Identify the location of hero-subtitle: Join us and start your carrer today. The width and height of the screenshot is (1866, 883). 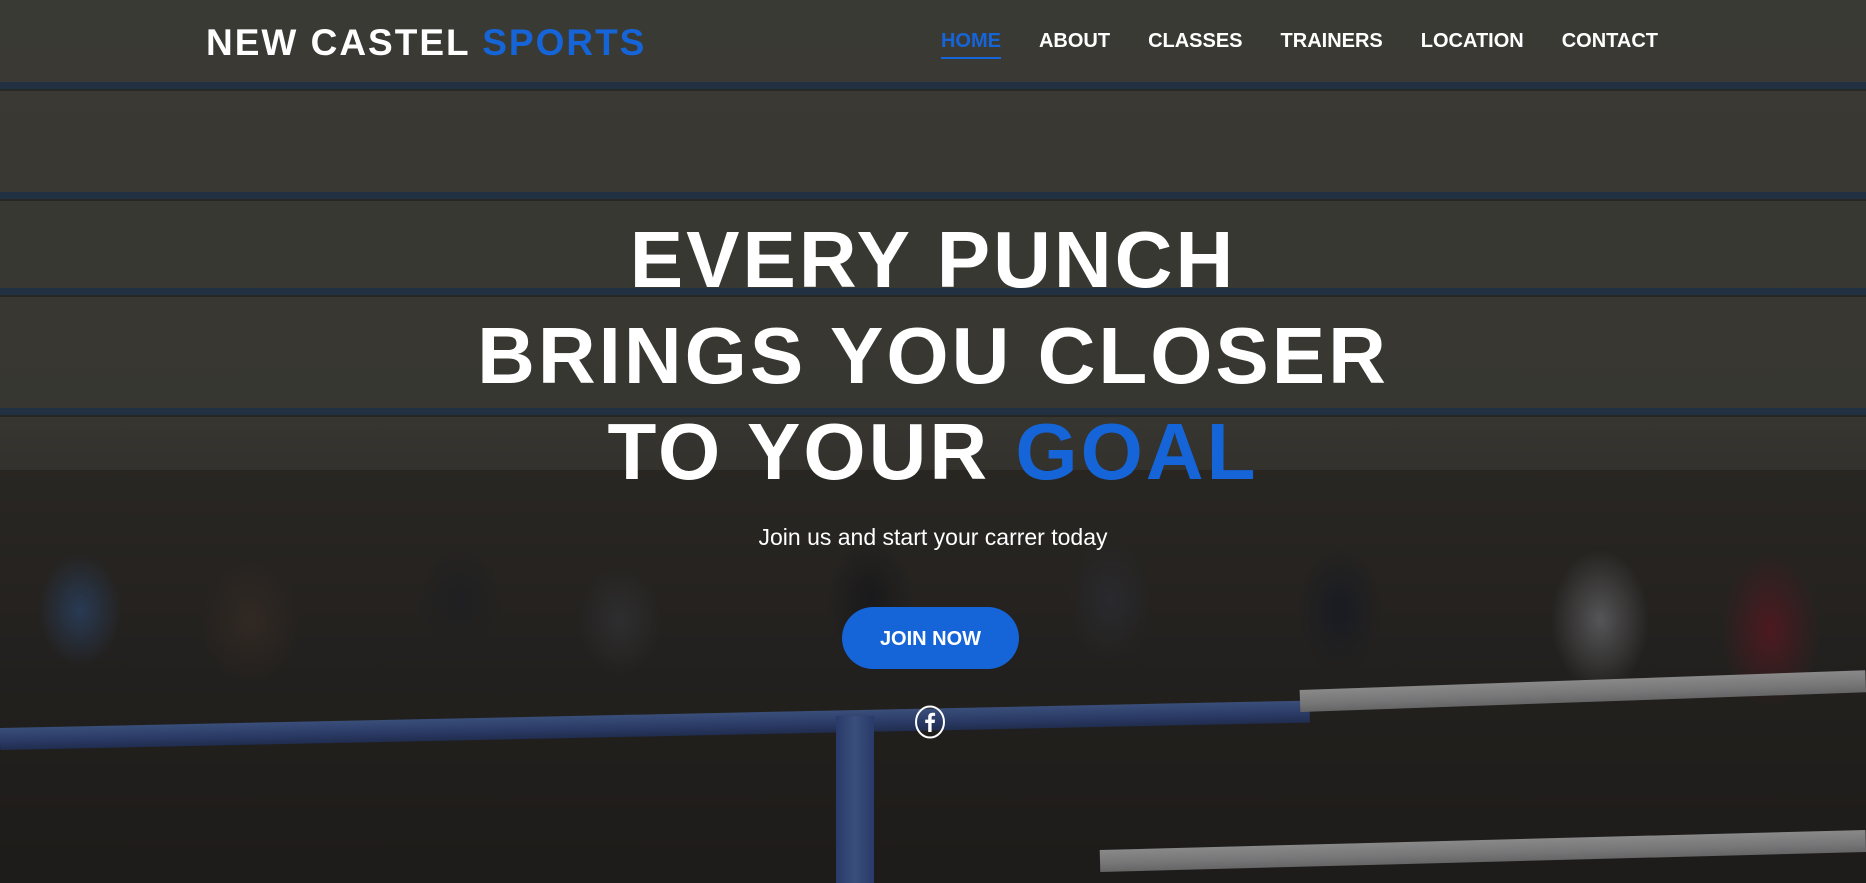
(933, 537).